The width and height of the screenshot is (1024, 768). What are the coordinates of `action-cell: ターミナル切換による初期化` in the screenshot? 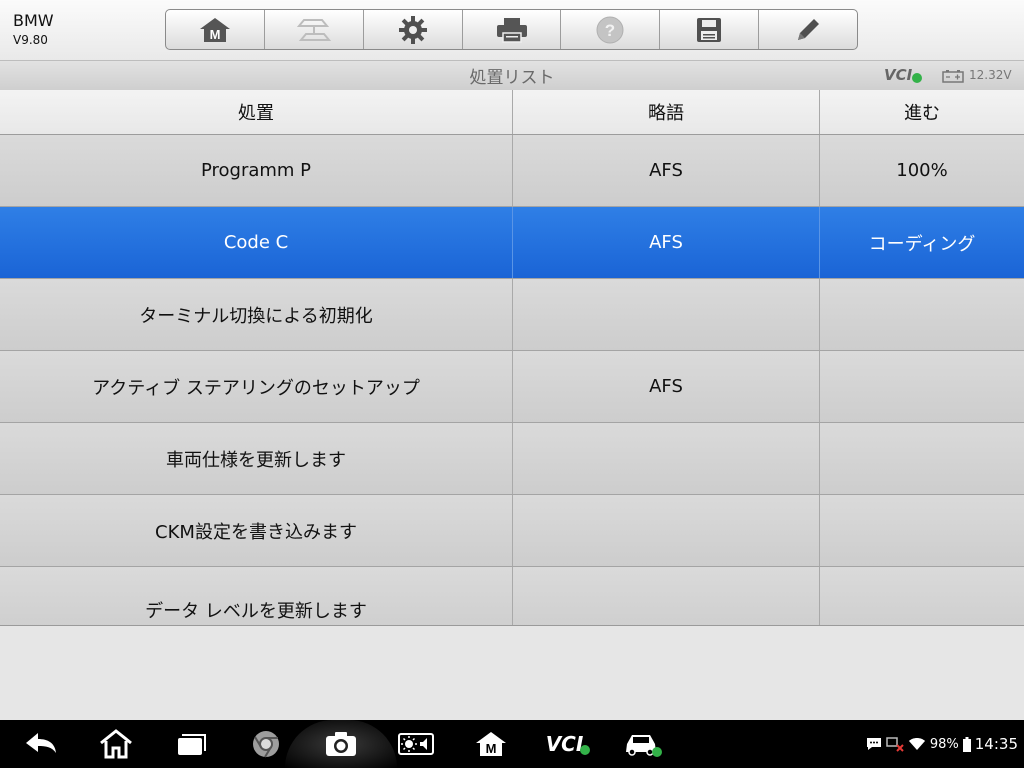 It's located at (256, 314).